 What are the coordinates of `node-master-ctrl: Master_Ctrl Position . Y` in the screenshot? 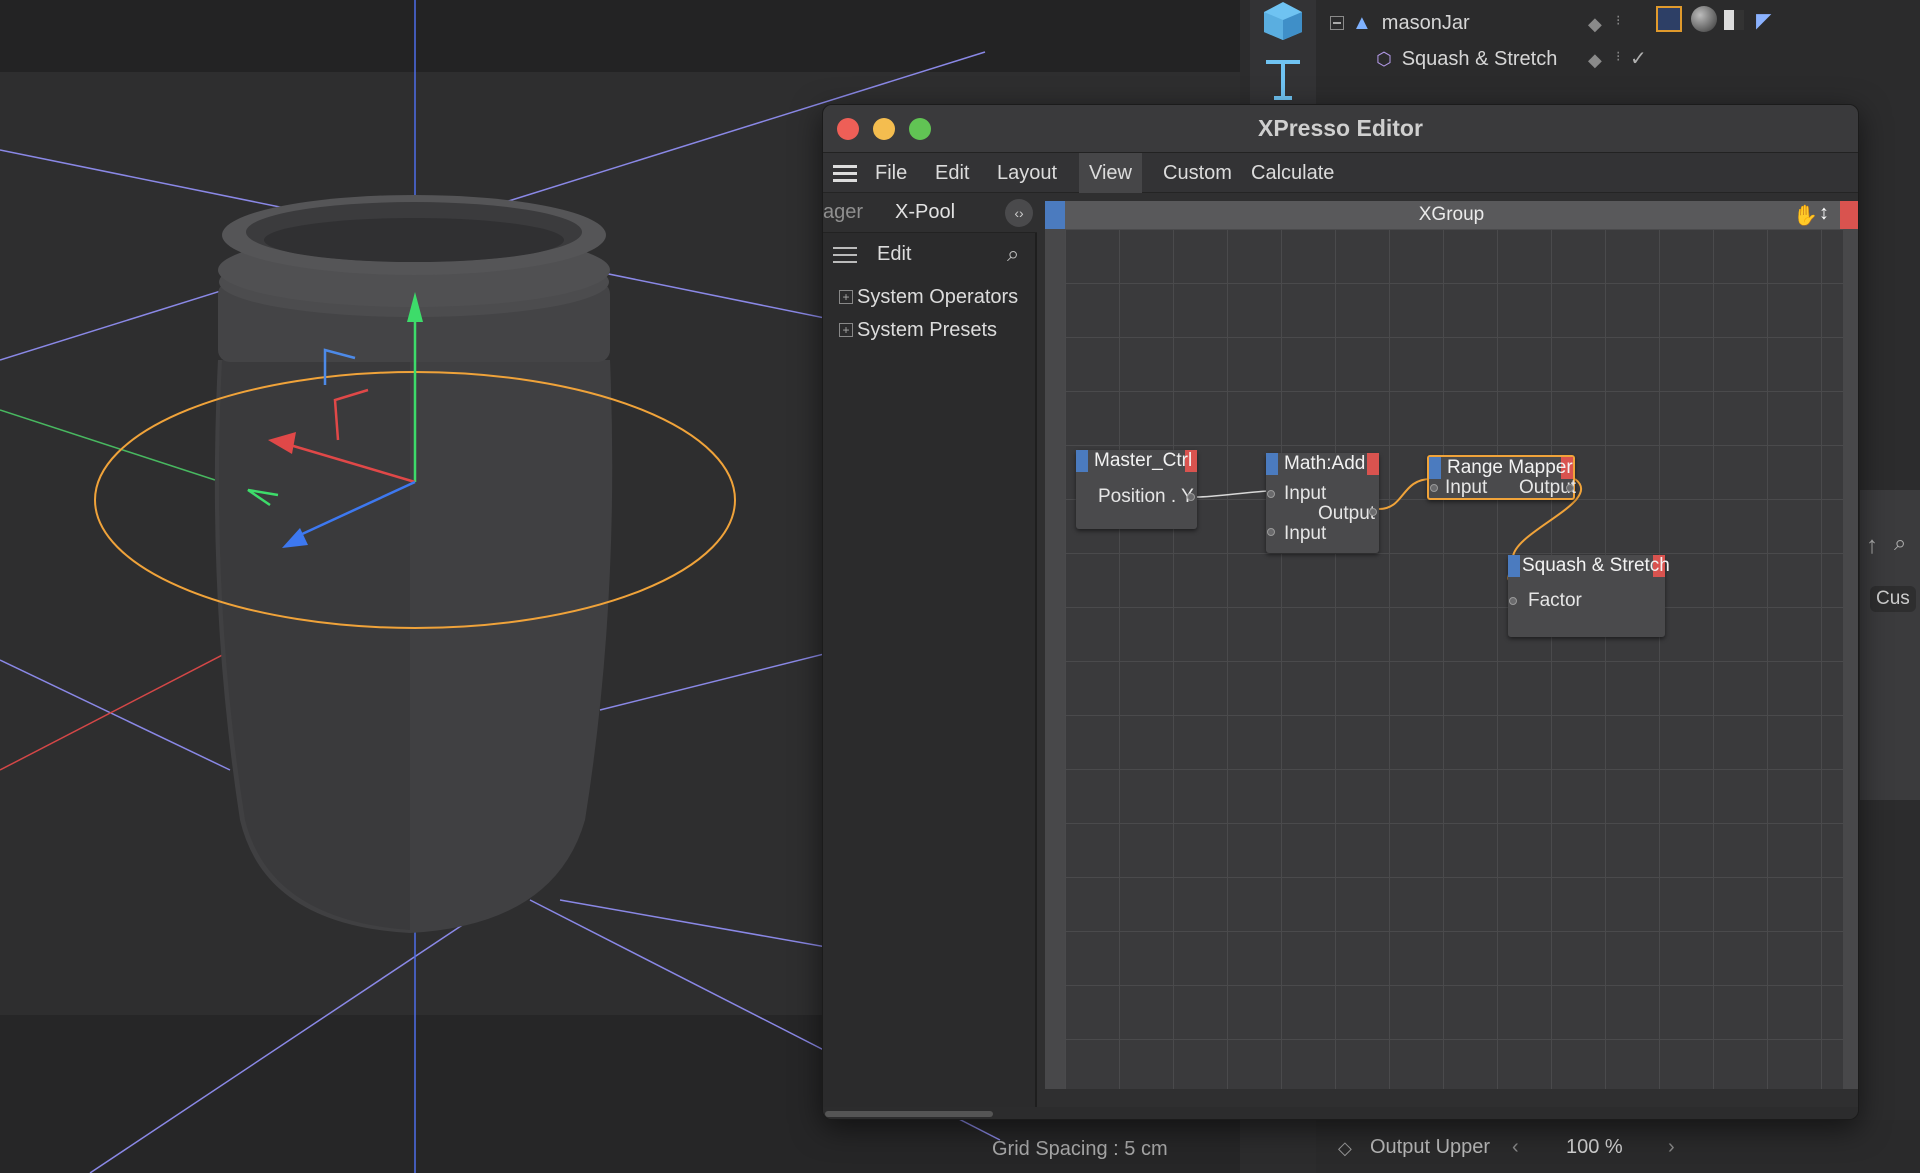 It's located at (1136, 489).